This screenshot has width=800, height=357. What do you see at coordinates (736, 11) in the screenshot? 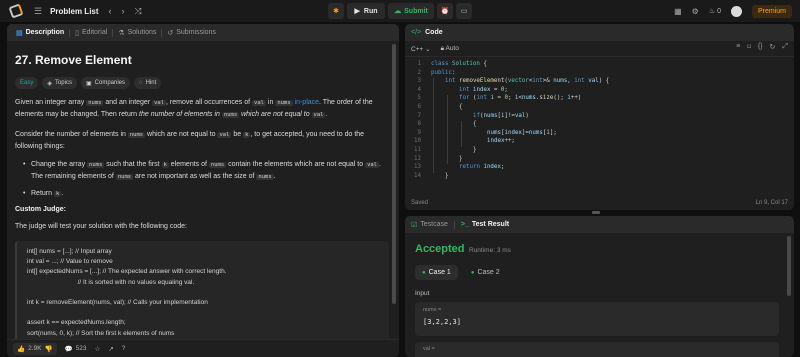
I see `user-avatar` at bounding box center [736, 11].